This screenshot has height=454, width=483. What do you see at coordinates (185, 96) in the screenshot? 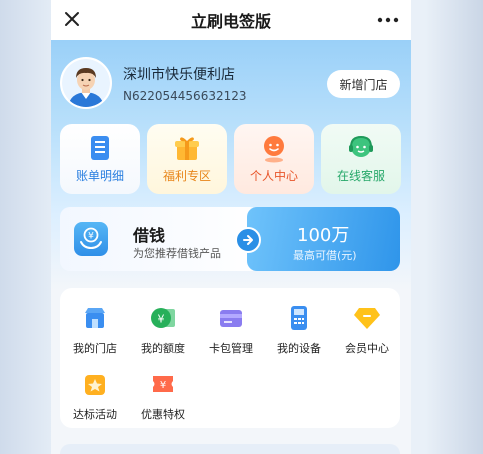
I see `store-id: N622054456632123` at bounding box center [185, 96].